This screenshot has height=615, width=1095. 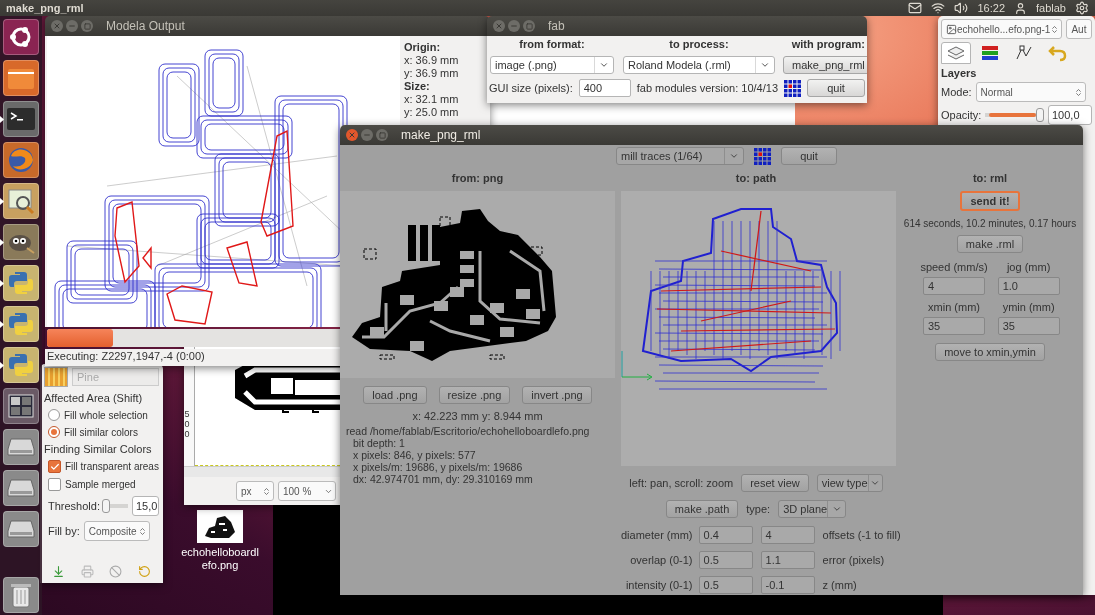 What do you see at coordinates (961, 8) in the screenshot?
I see `volume-icon` at bounding box center [961, 8].